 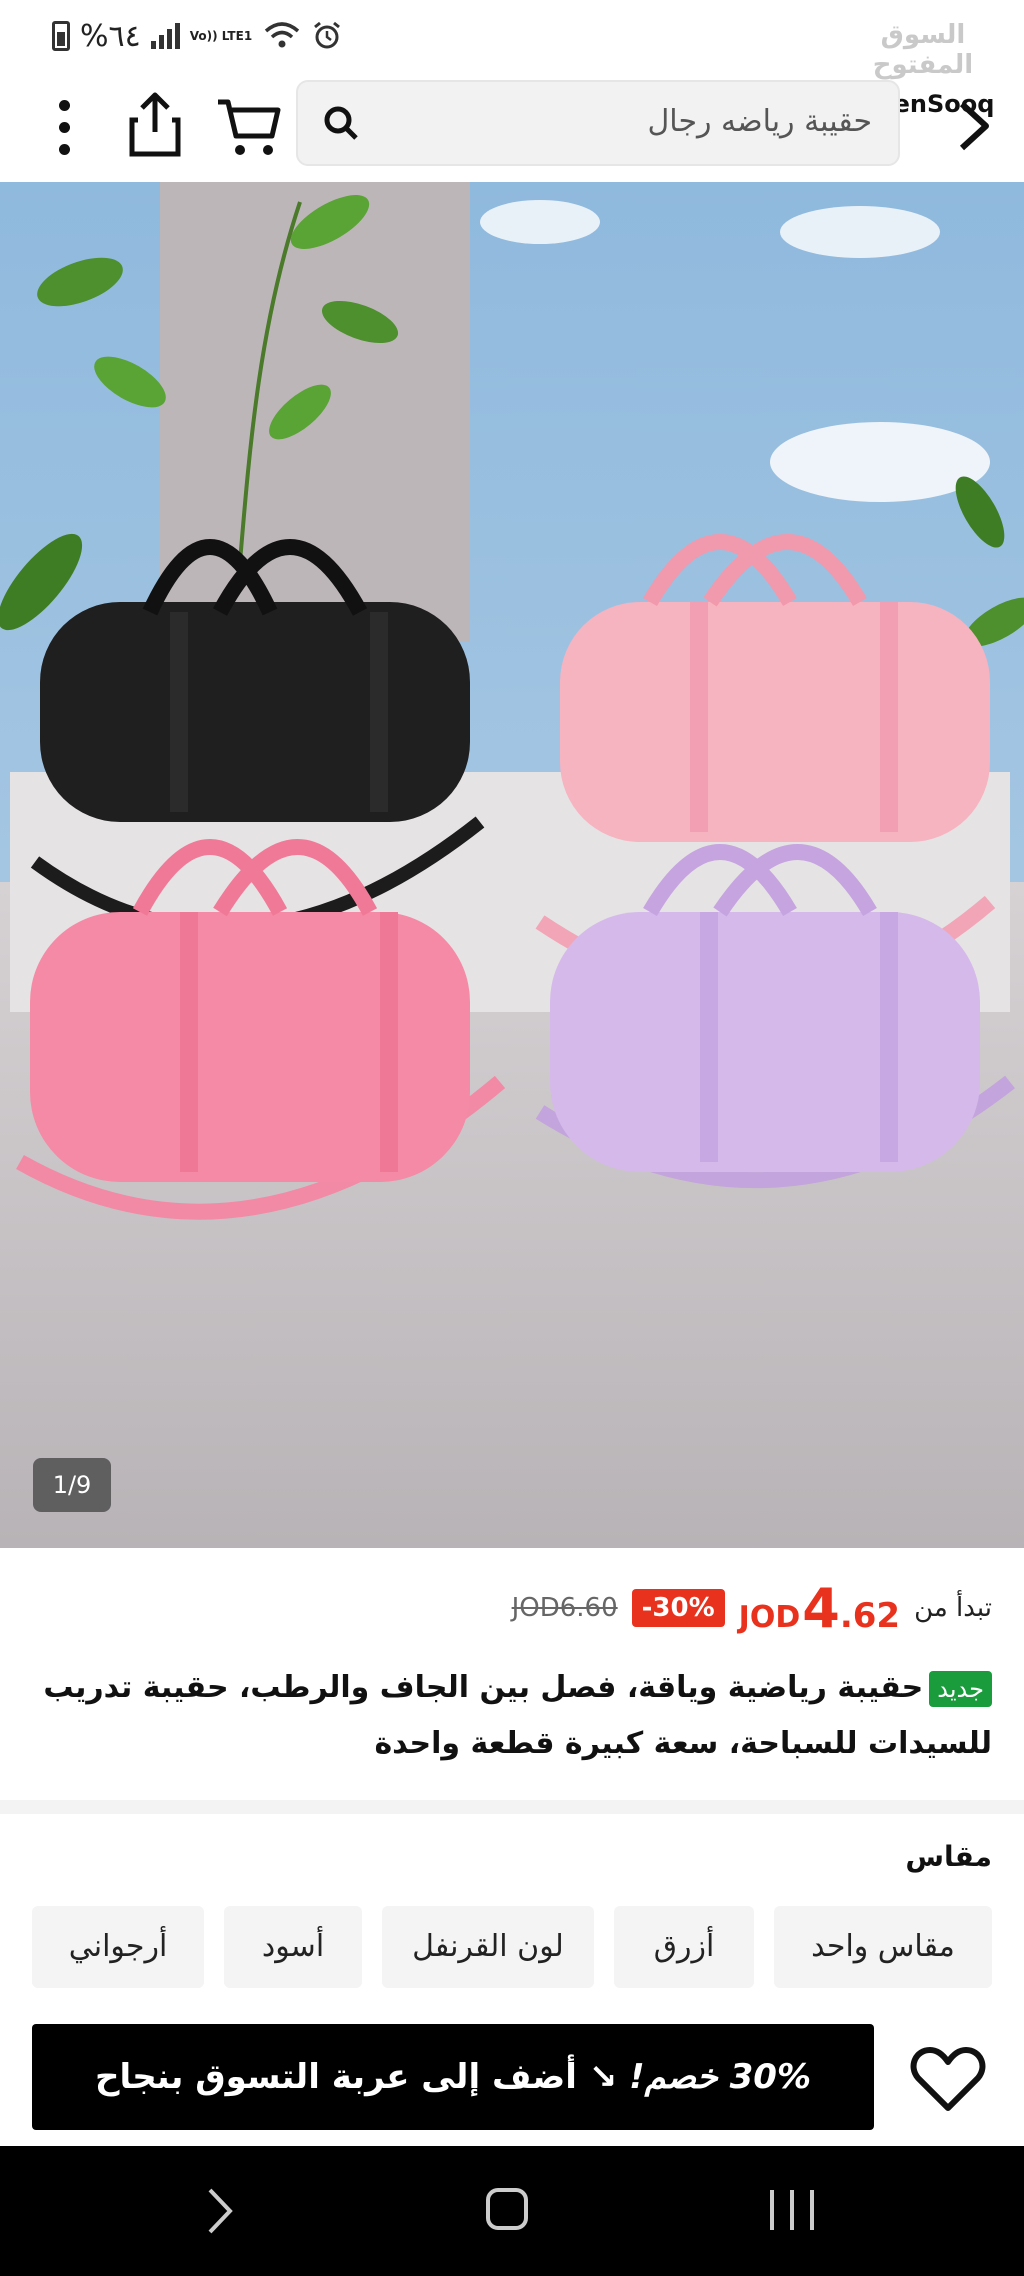 What do you see at coordinates (948, 1856) in the screenshot?
I see `size-label: مقاس` at bounding box center [948, 1856].